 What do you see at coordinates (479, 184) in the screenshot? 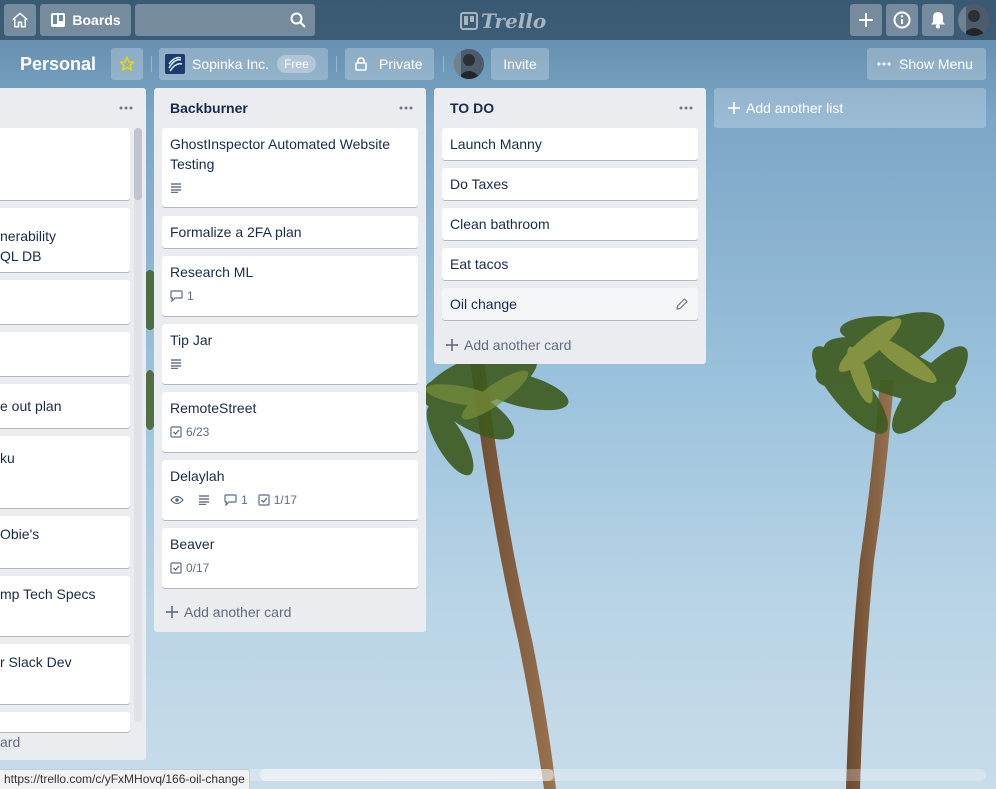
I see `card-title: Do Taxes` at bounding box center [479, 184].